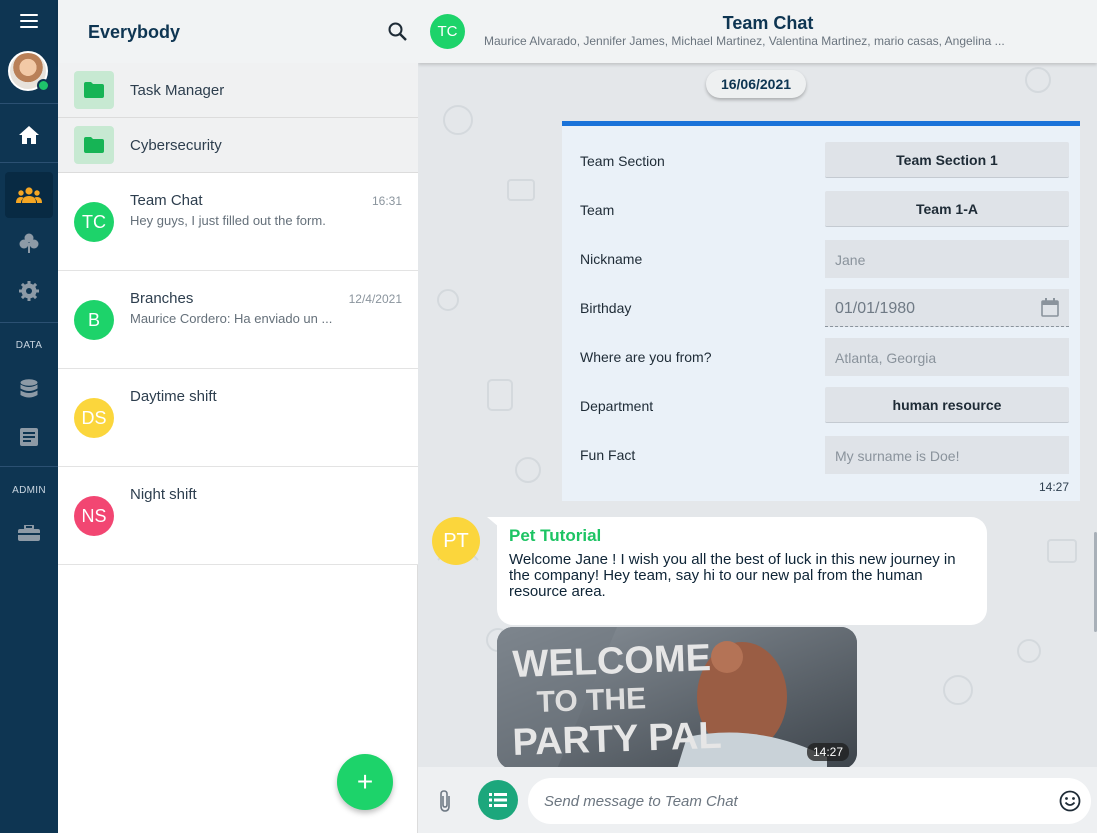 The height and width of the screenshot is (833, 1097). I want to click on birthday-value: 01/01/1980, so click(875, 308).